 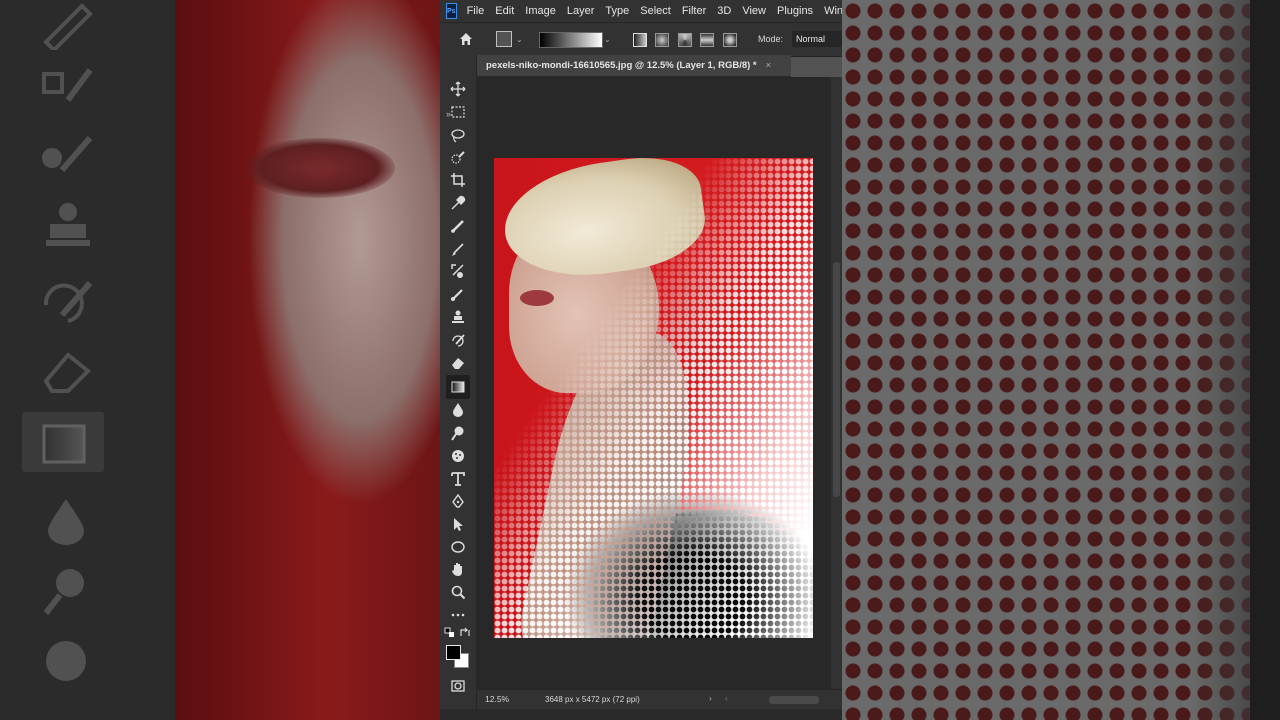 I want to click on status-menu-arrow-icon: ›, so click(x=710, y=698).